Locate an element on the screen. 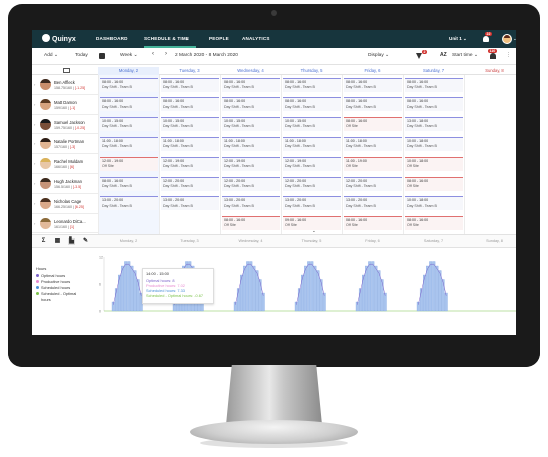 This screenshot has width=548, height=457. day-header: Friday, 6 is located at coordinates (372, 71).